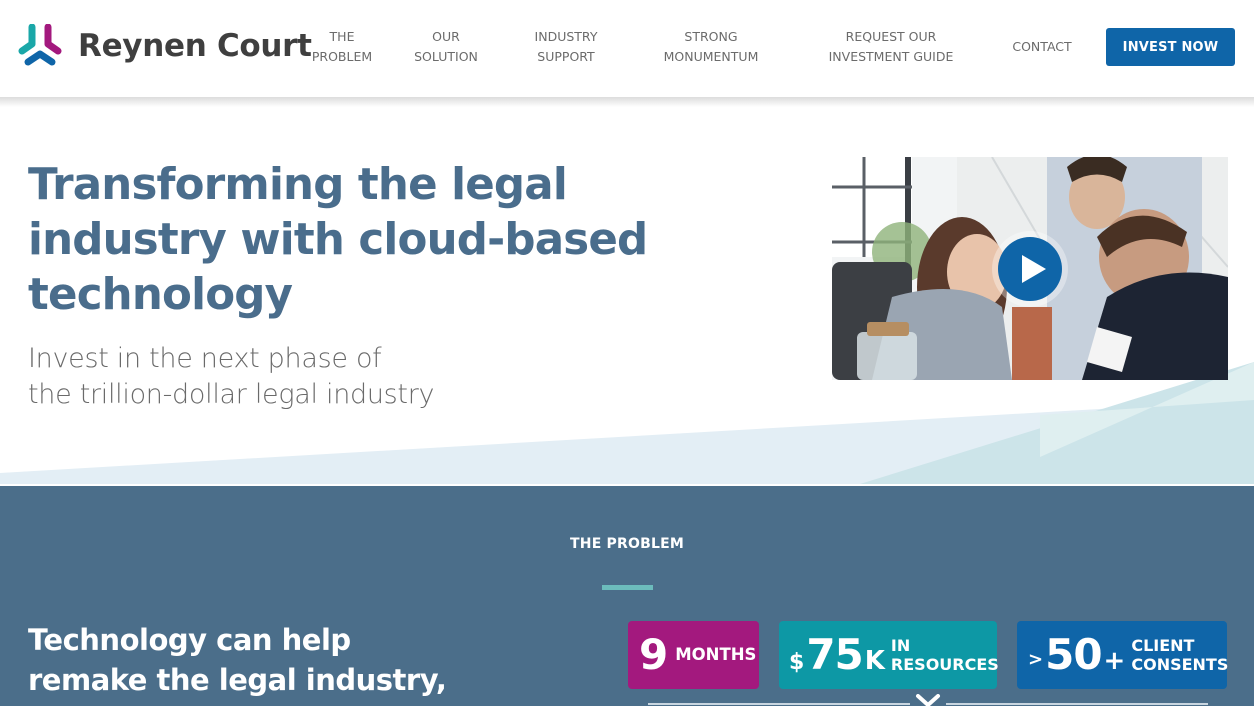  Describe the element at coordinates (891, 47) in the screenshot. I see `nav-investment-guide: REQUEST OUR INVESTMENT GUIDE` at that location.